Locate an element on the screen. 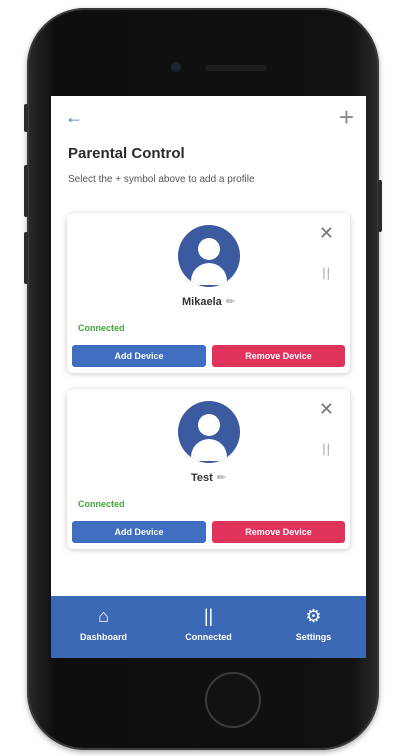 This screenshot has width=406, height=756. page-title: Parental Control is located at coordinates (126, 153).